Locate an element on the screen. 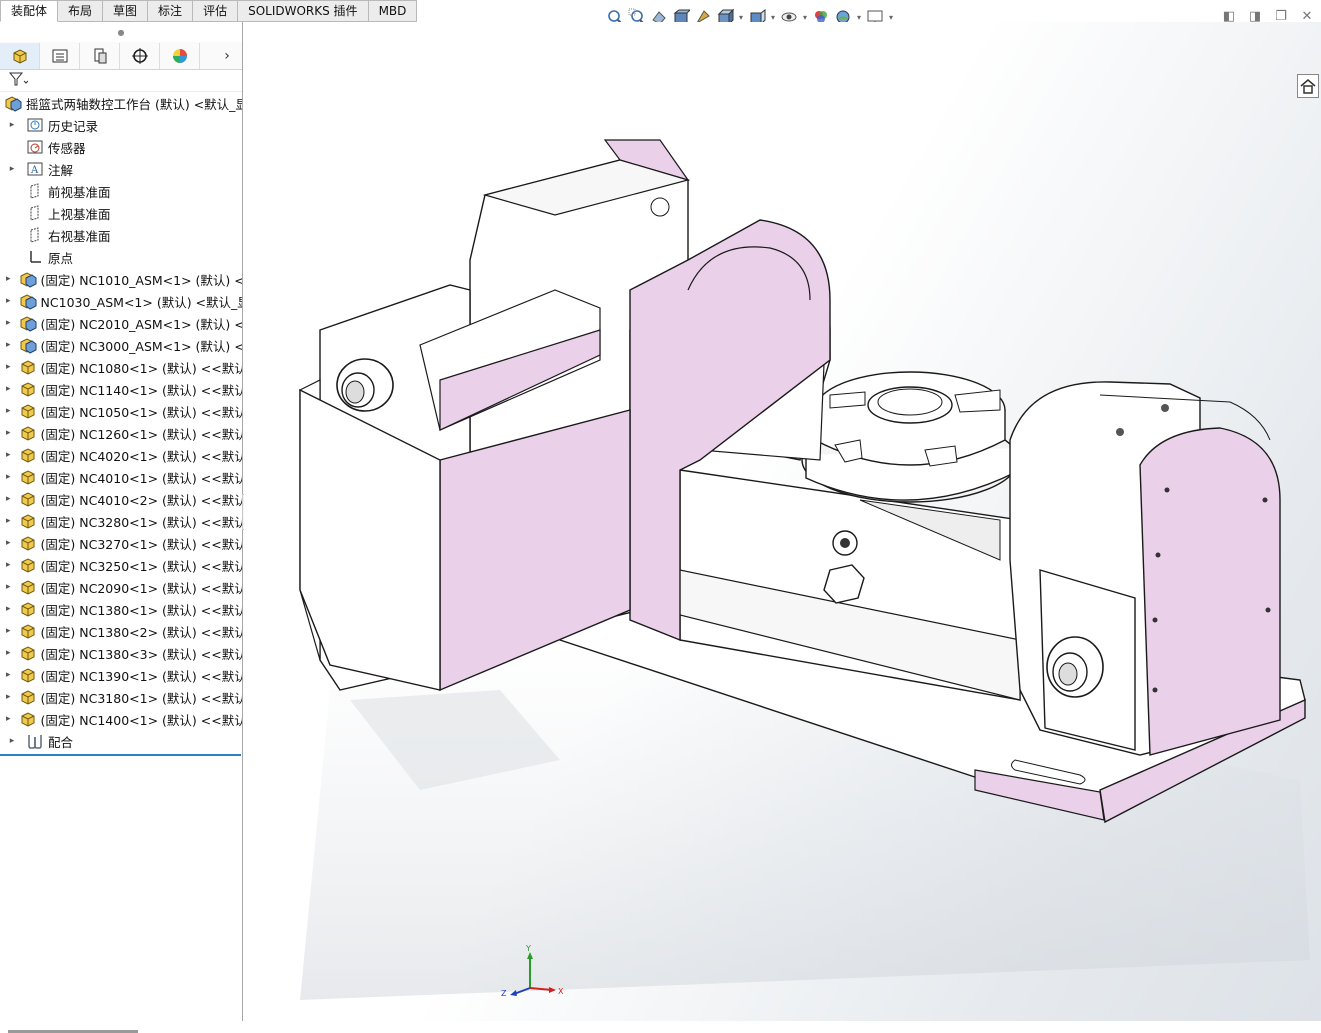  tree-item-label: (固定) NC1380<1> (默认) <<默认 is located at coordinates (141, 610).